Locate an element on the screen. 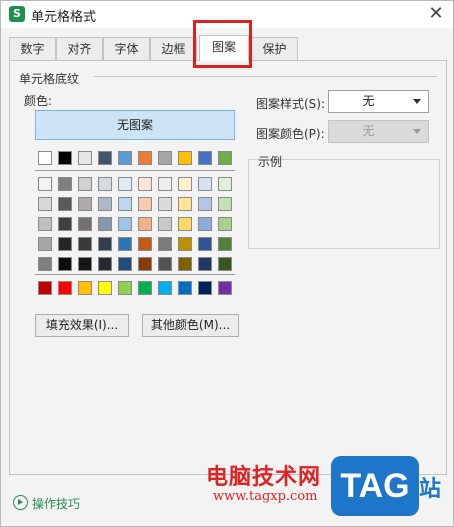 Image resolution: width=454 pixels, height=527 pixels. app-logo-icon: S is located at coordinates (17, 14).